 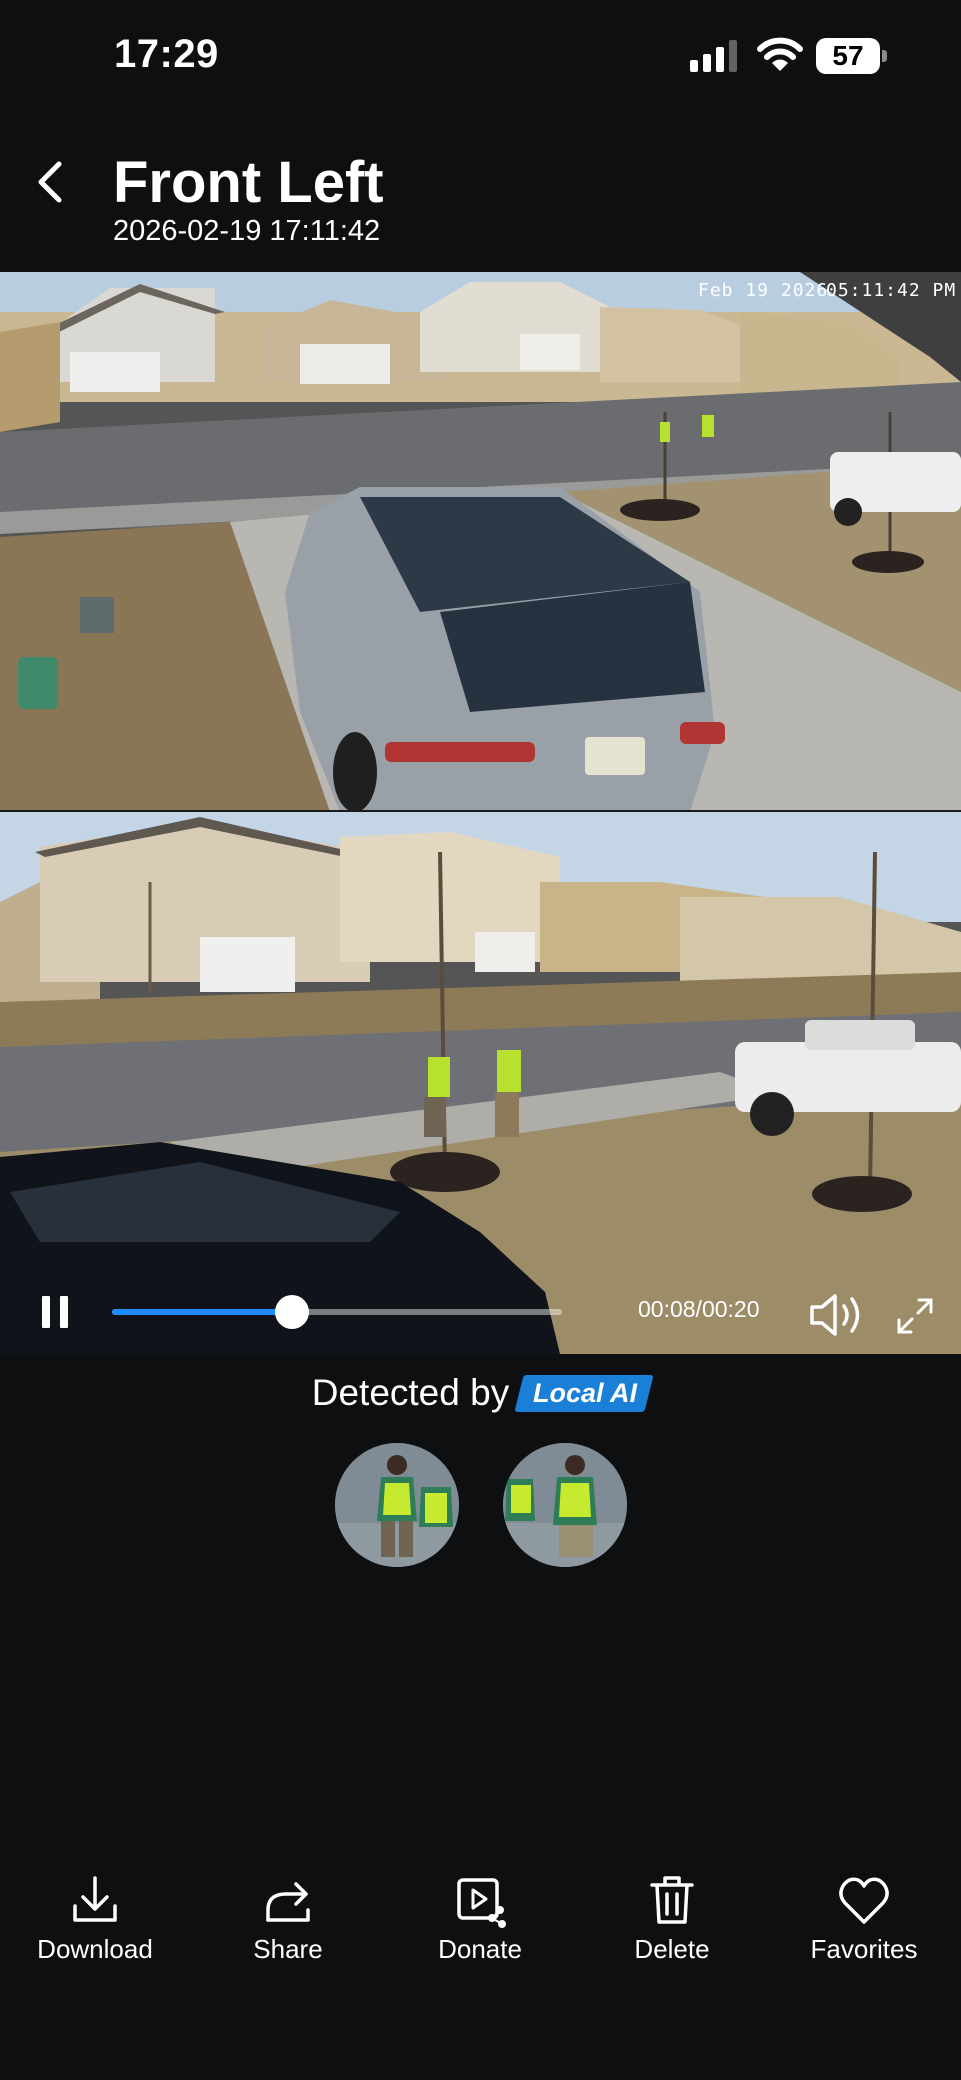 I want to click on detected-by-label: Detected by, so click(x=410, y=1392).